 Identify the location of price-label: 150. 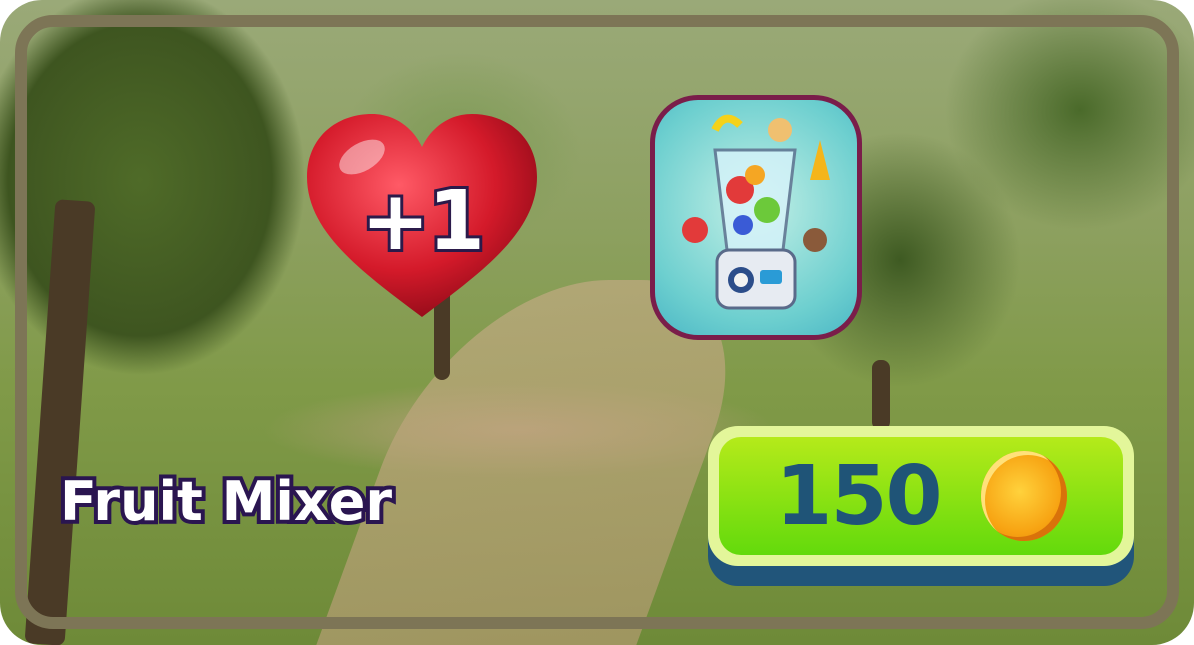
(858, 496).